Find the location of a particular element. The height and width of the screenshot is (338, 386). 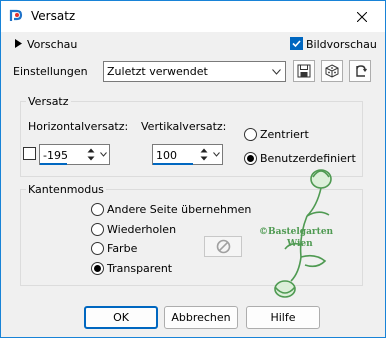

reset-button is located at coordinates (360, 71).